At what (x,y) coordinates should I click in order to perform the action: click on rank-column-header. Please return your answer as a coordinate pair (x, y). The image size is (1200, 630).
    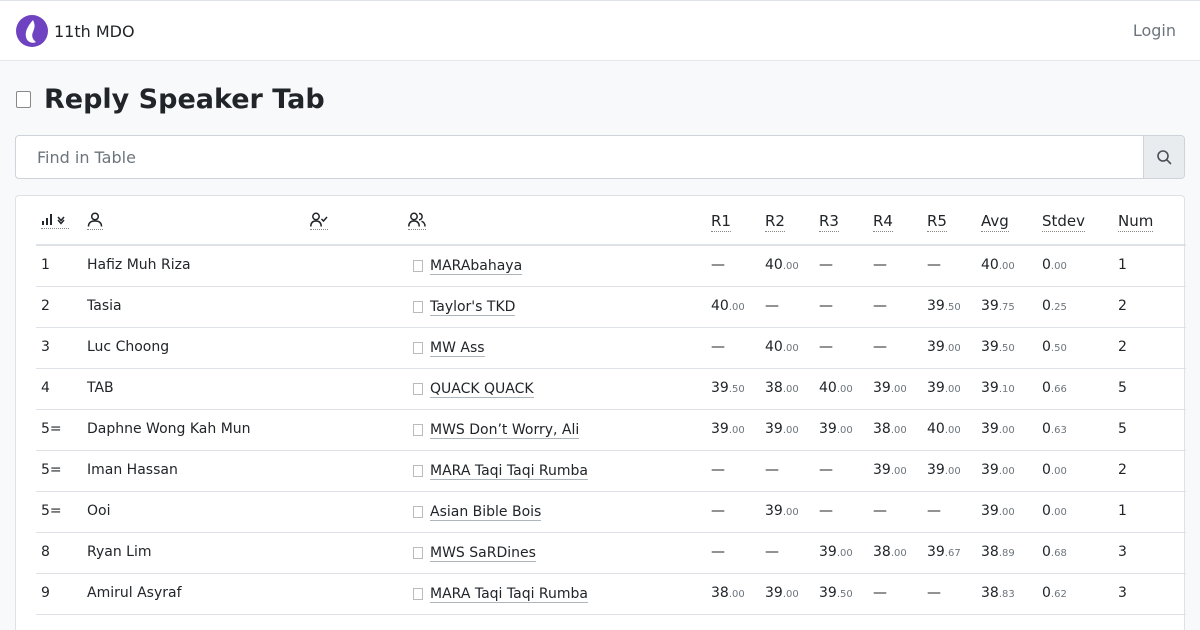
    Looking at the image, I should click on (55, 220).